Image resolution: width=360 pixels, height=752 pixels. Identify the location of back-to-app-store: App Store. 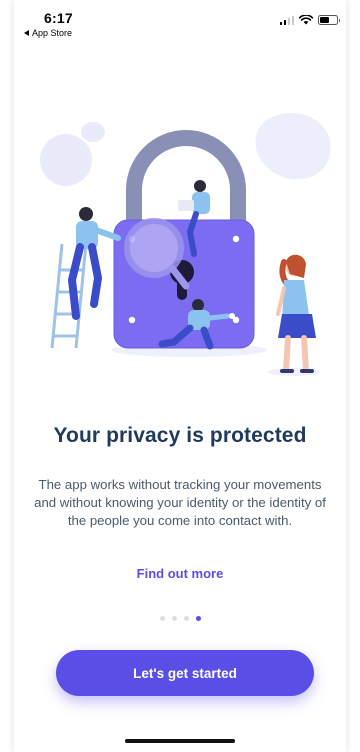
(48, 33).